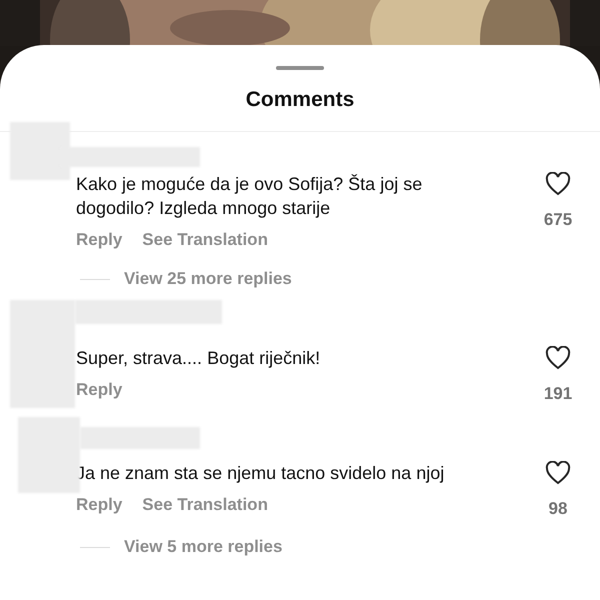  Describe the element at coordinates (558, 509) in the screenshot. I see `like-count: 98` at that location.